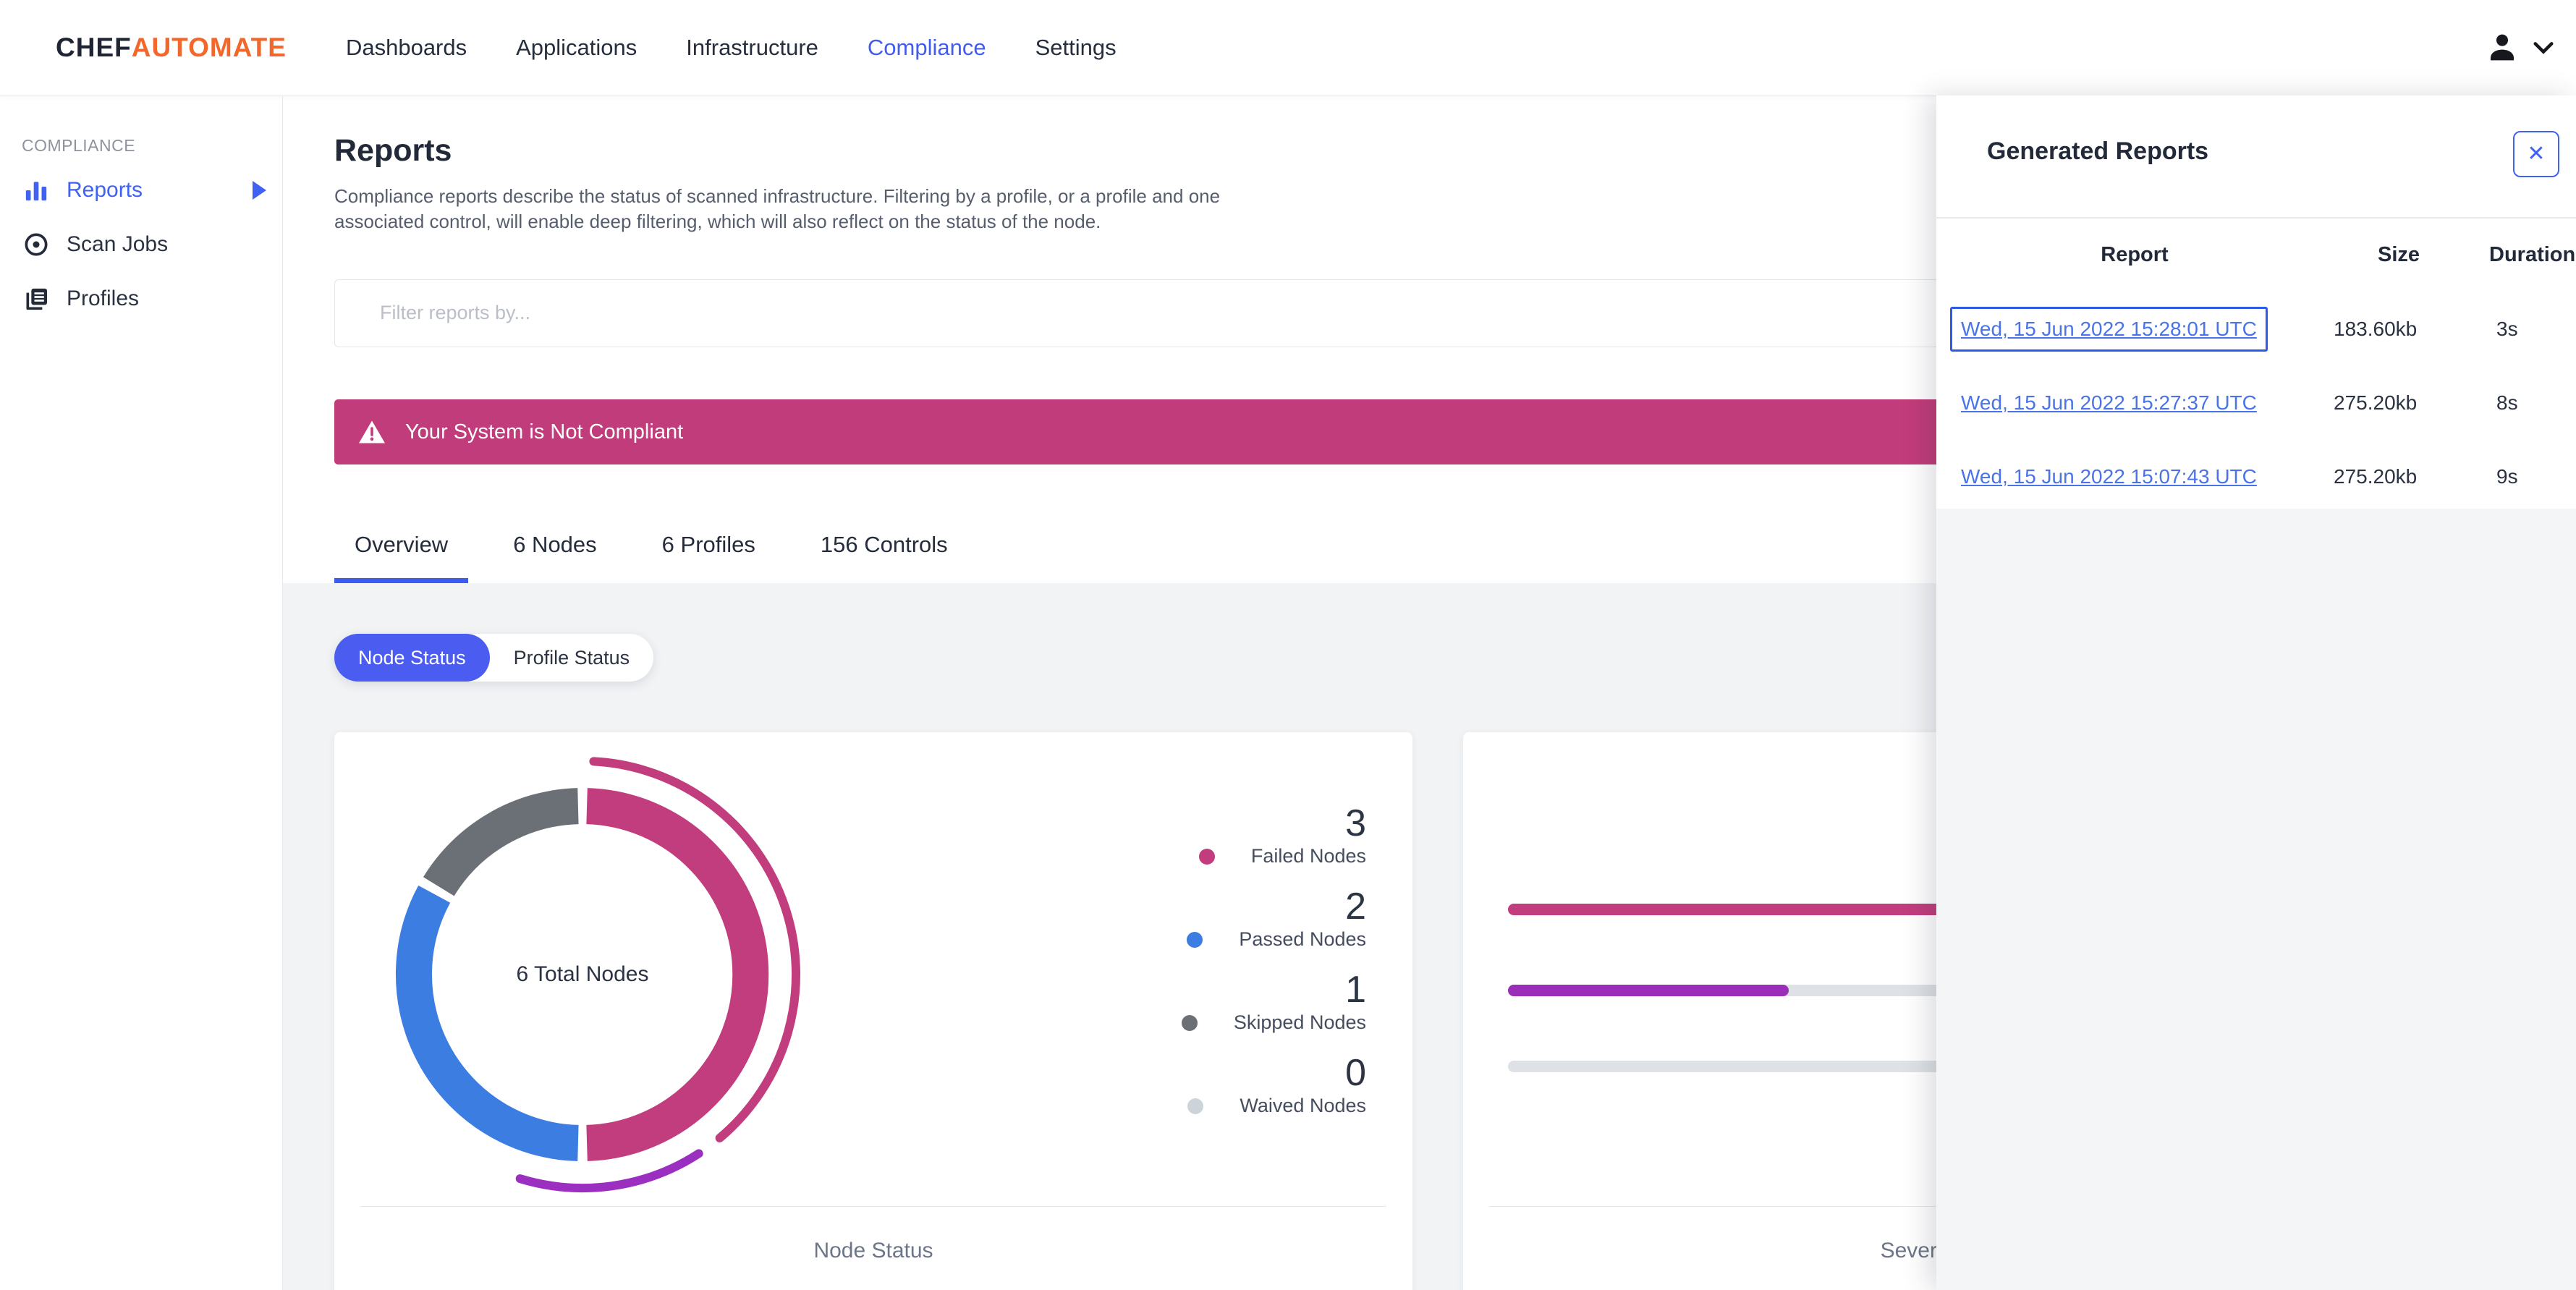  What do you see at coordinates (873, 1207) in the screenshot?
I see `card-divider` at bounding box center [873, 1207].